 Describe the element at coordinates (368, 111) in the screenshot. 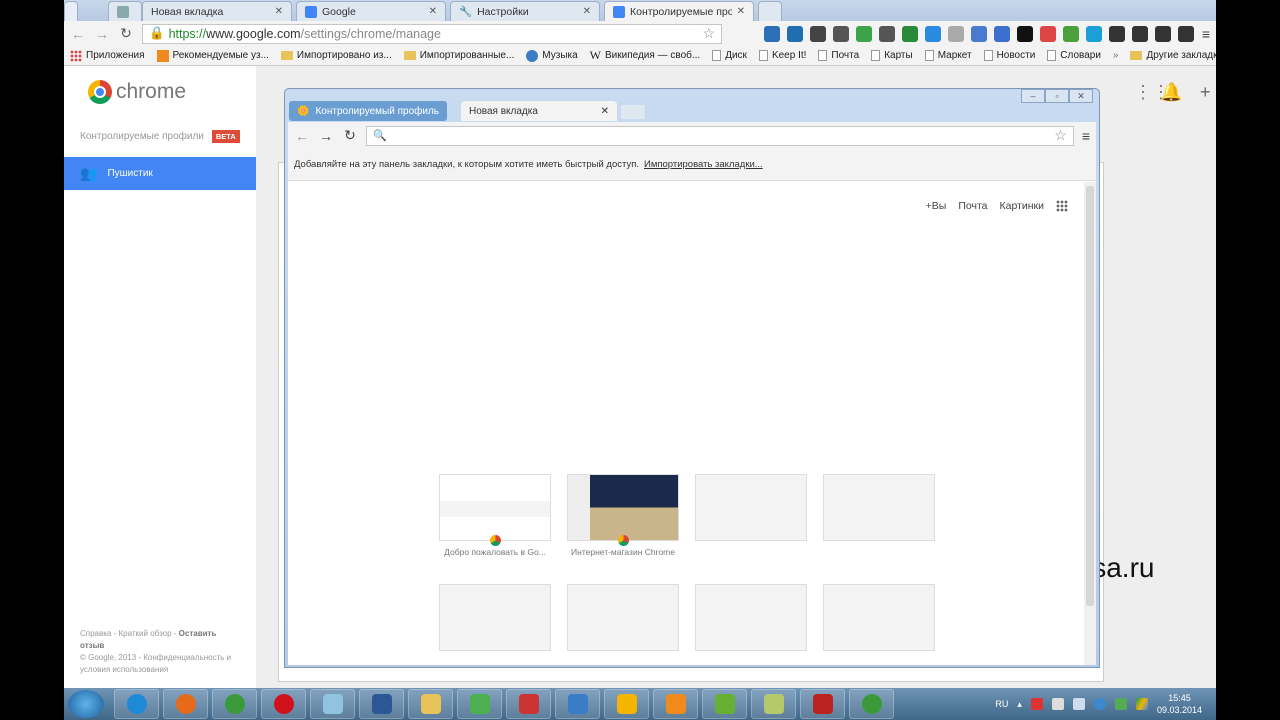

I see `managed-profile-badge: 🌼 Контролируемый профиль` at that location.